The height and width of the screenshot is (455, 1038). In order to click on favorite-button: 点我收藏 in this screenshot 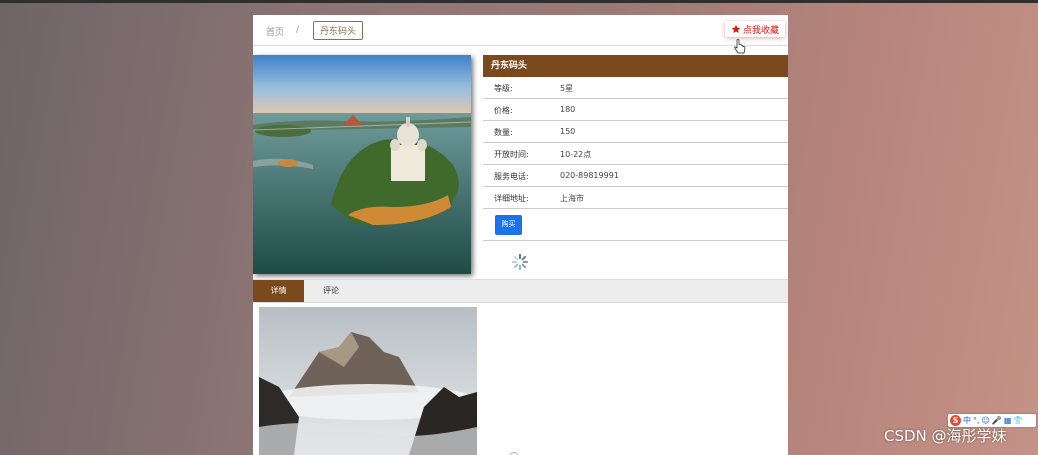, I will do `click(755, 29)`.